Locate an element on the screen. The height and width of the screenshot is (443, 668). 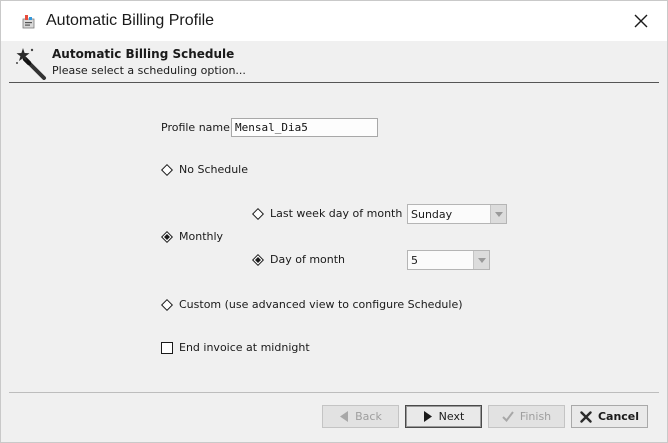
day-of-month-select-arrow is located at coordinates (481, 260).